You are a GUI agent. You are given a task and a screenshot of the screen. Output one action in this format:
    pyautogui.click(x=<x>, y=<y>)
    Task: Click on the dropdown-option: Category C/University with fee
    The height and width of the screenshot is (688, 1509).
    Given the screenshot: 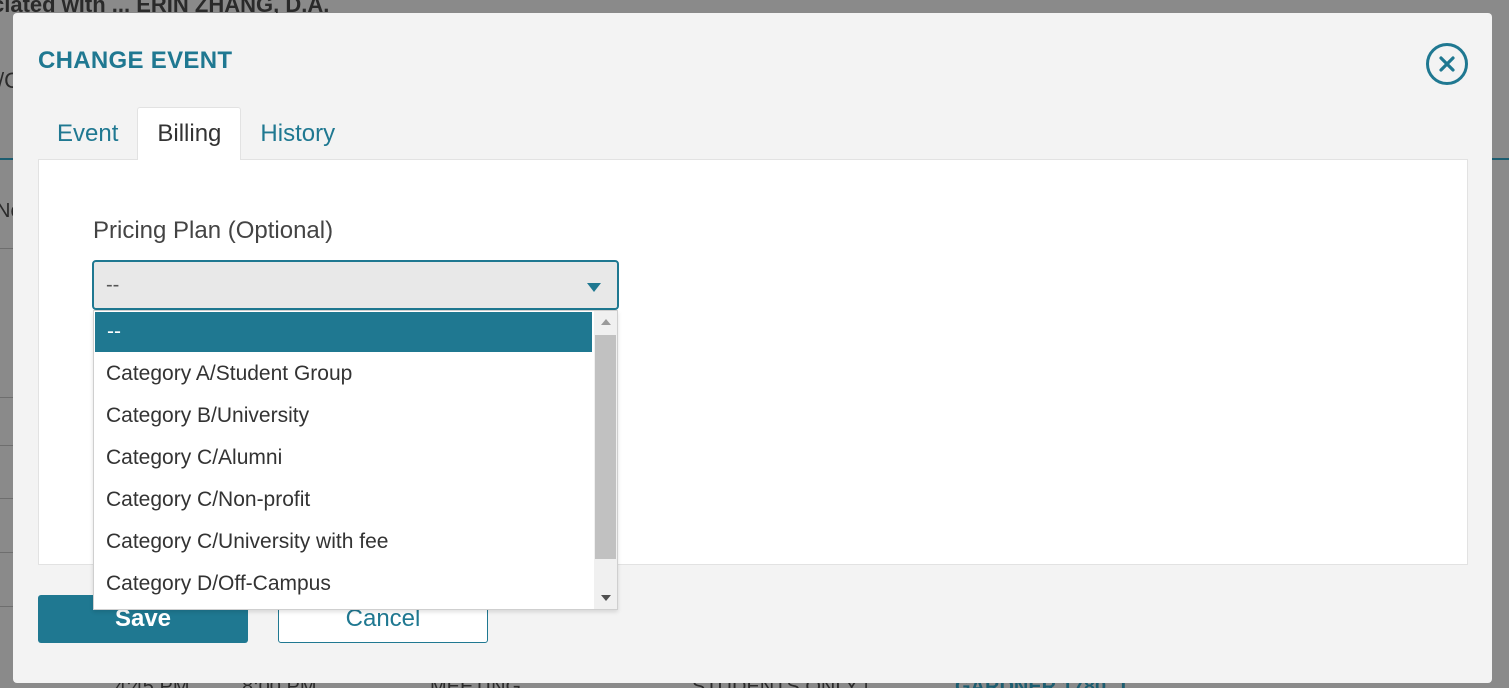 What is the action you would take?
    pyautogui.click(x=344, y=542)
    